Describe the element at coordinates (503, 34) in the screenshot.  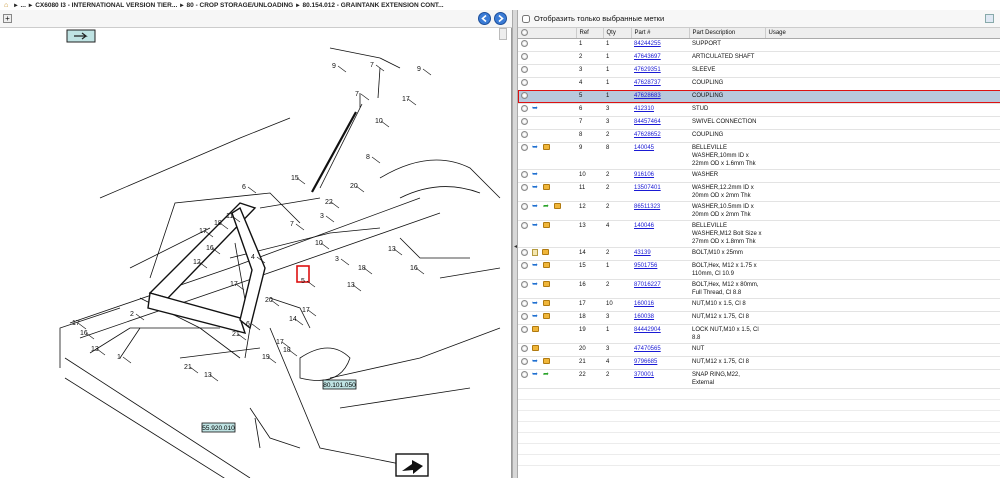
I see `diagram-scrollbar` at that location.